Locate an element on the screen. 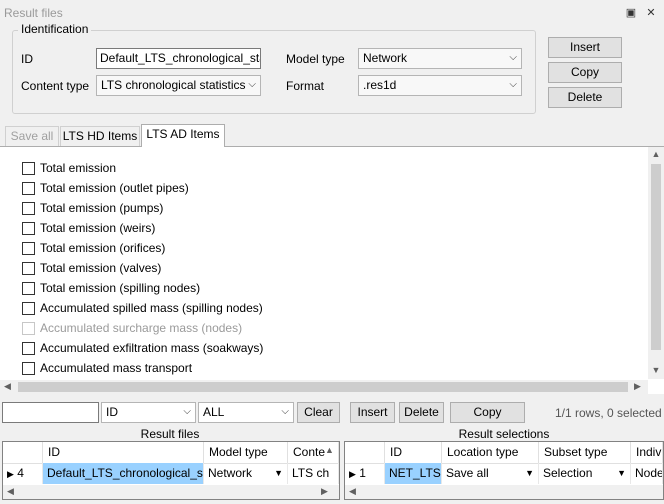 The image size is (664, 504). selection-copy-button: Copy is located at coordinates (487, 412).